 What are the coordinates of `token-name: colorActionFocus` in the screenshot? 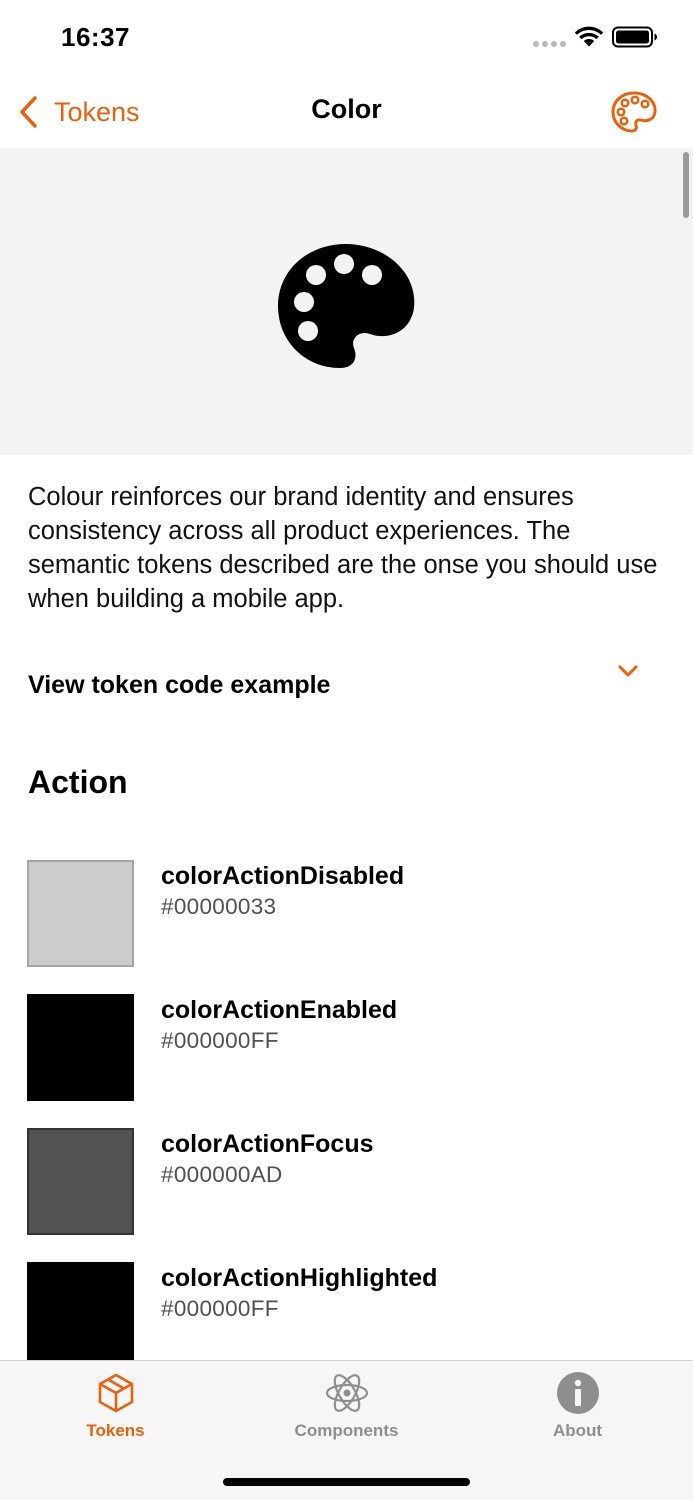 It's located at (267, 1144).